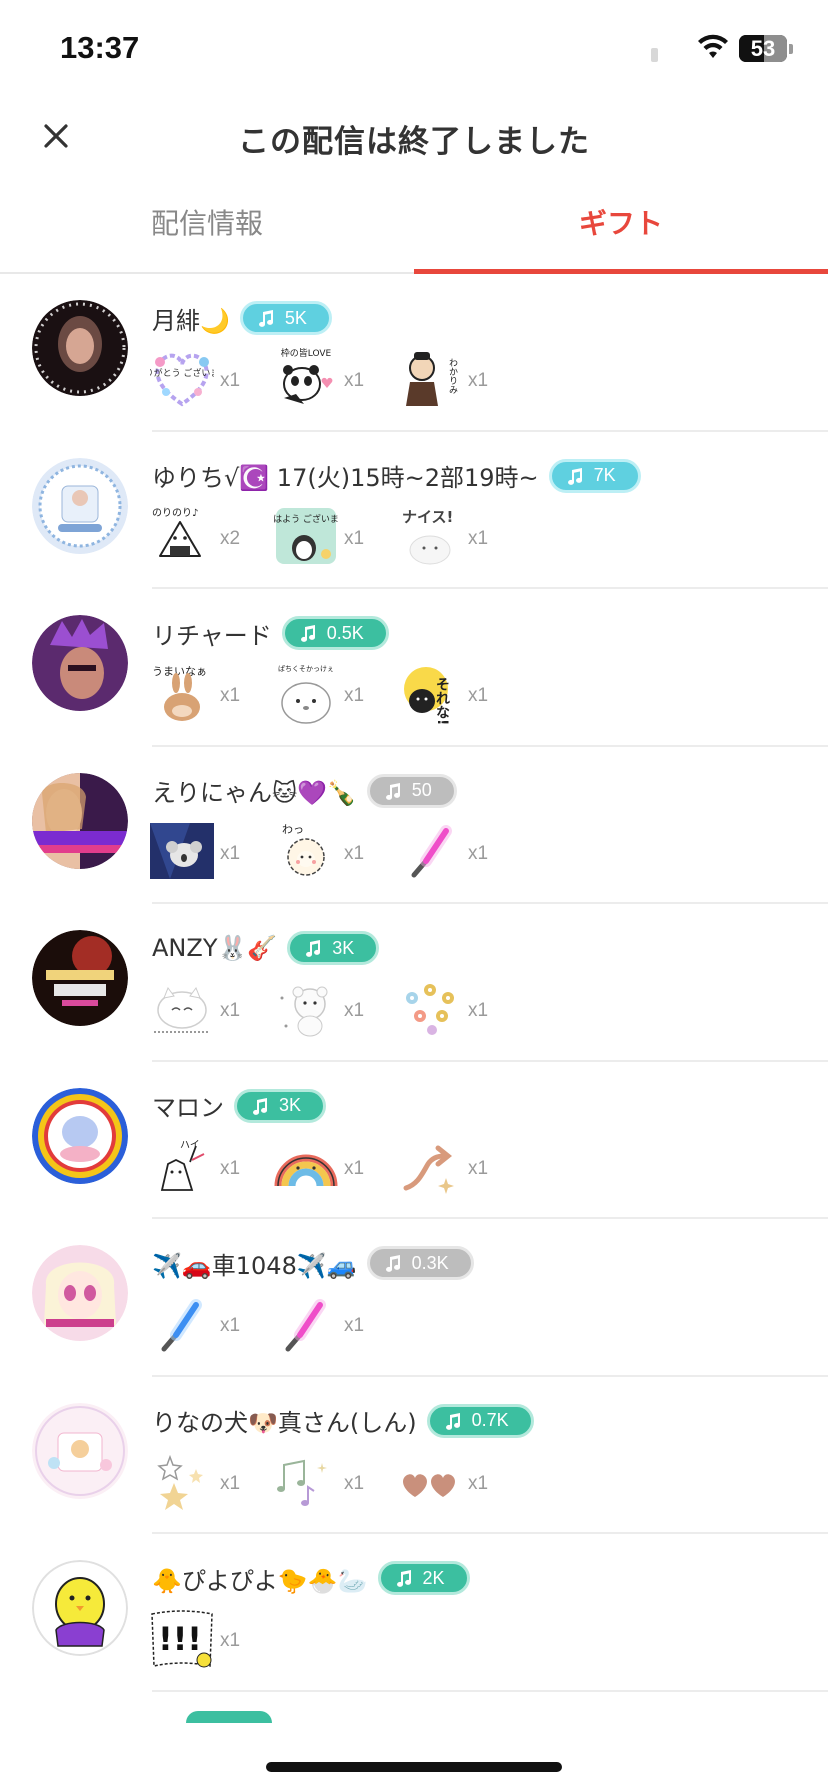 The height and width of the screenshot is (1792, 828). I want to click on gift-item: のりのり♪ x2, so click(212, 536).